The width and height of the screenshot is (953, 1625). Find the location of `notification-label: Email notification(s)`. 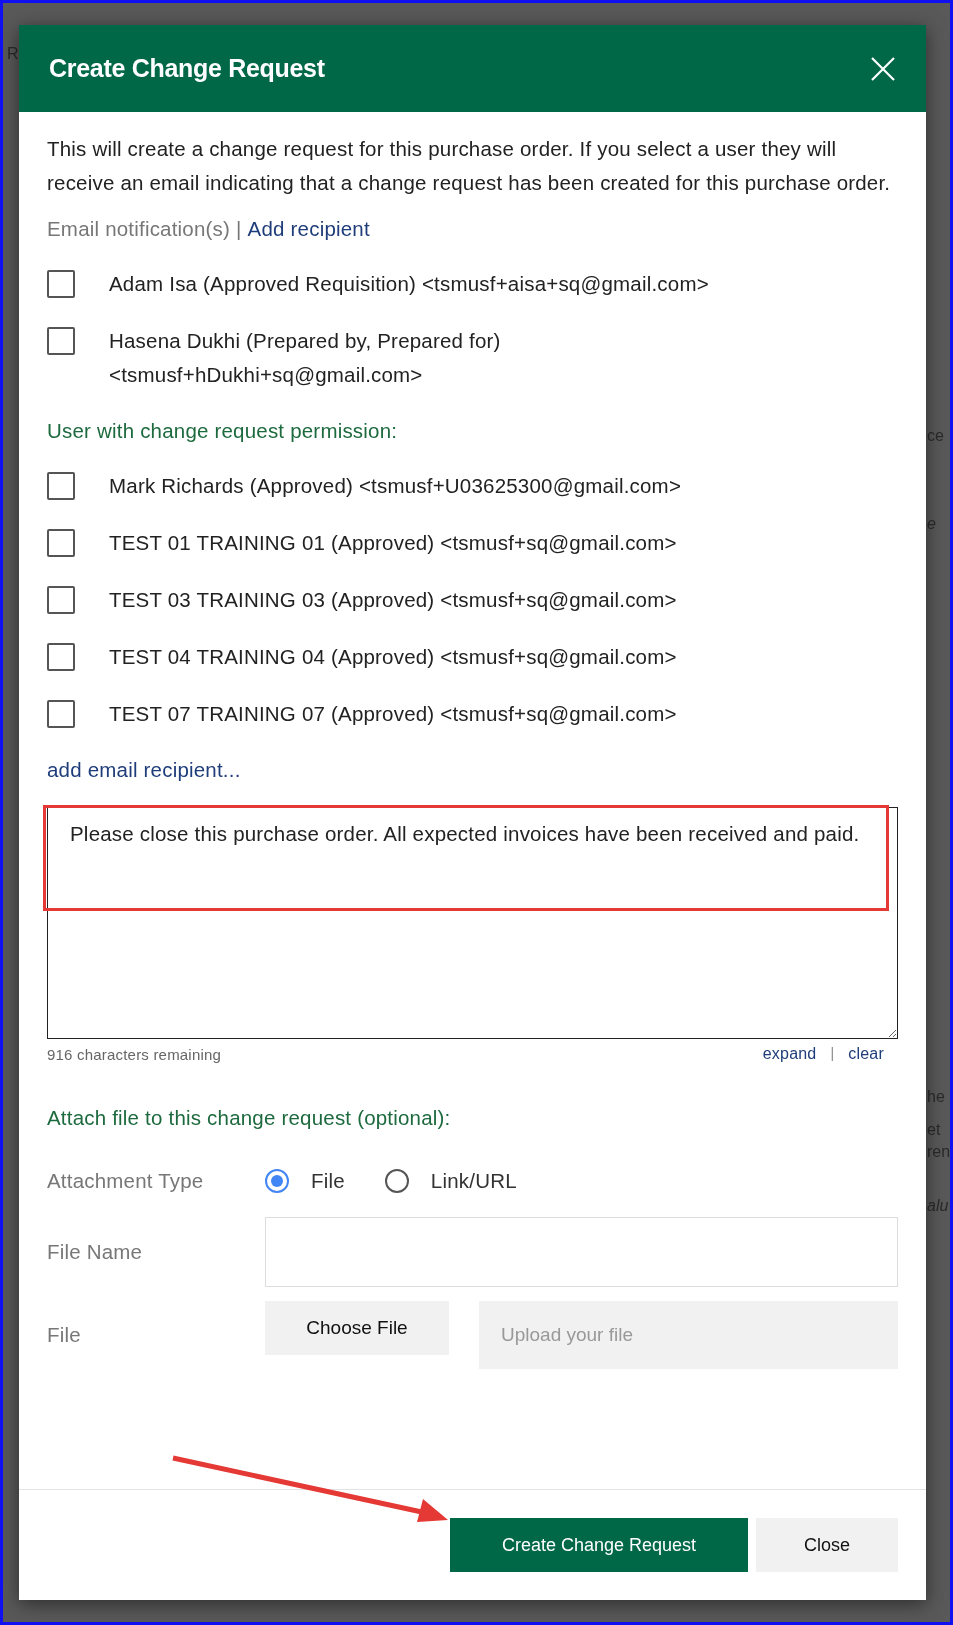

notification-label: Email notification(s) is located at coordinates (139, 229).